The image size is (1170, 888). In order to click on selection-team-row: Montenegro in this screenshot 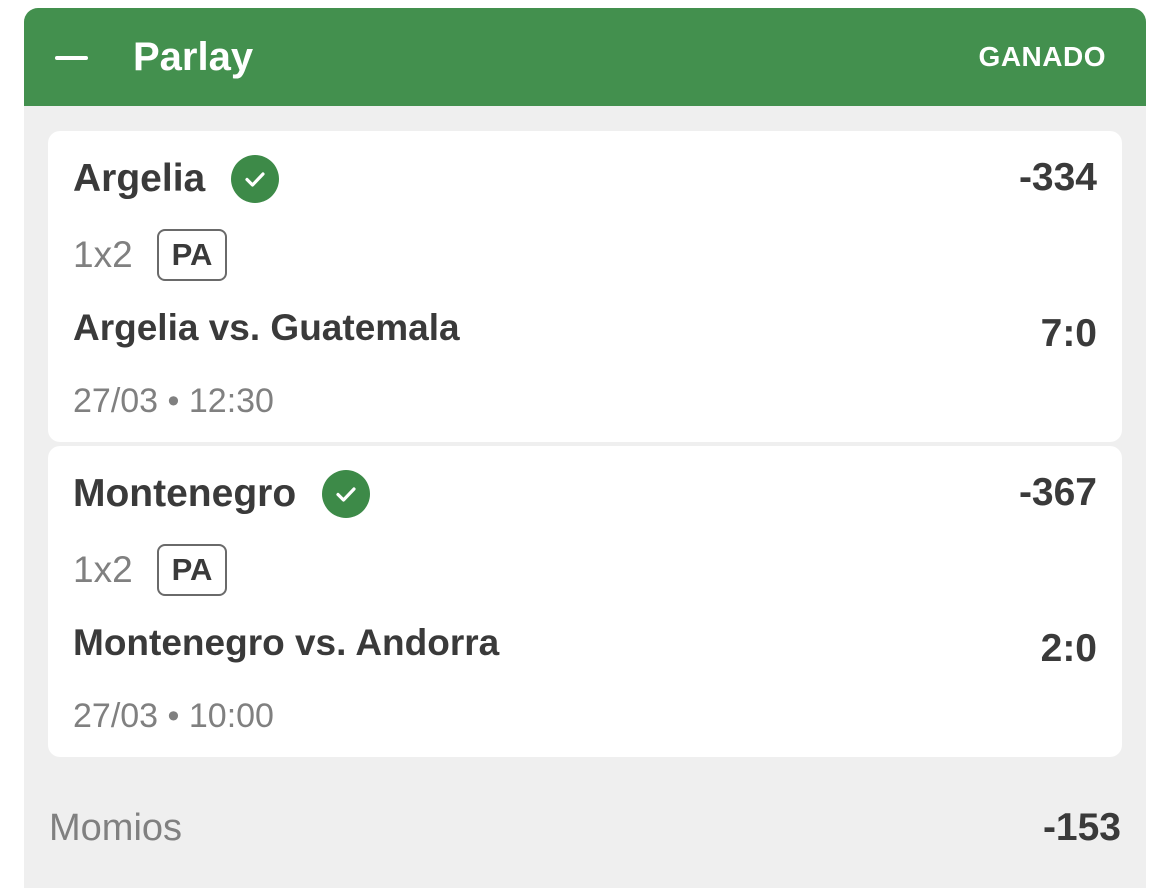, I will do `click(222, 494)`.